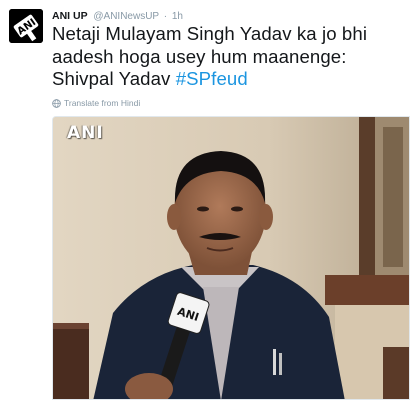 The width and height of the screenshot is (410, 400). Describe the element at coordinates (212, 78) in the screenshot. I see `hashtag-link: #SPfeud` at that location.